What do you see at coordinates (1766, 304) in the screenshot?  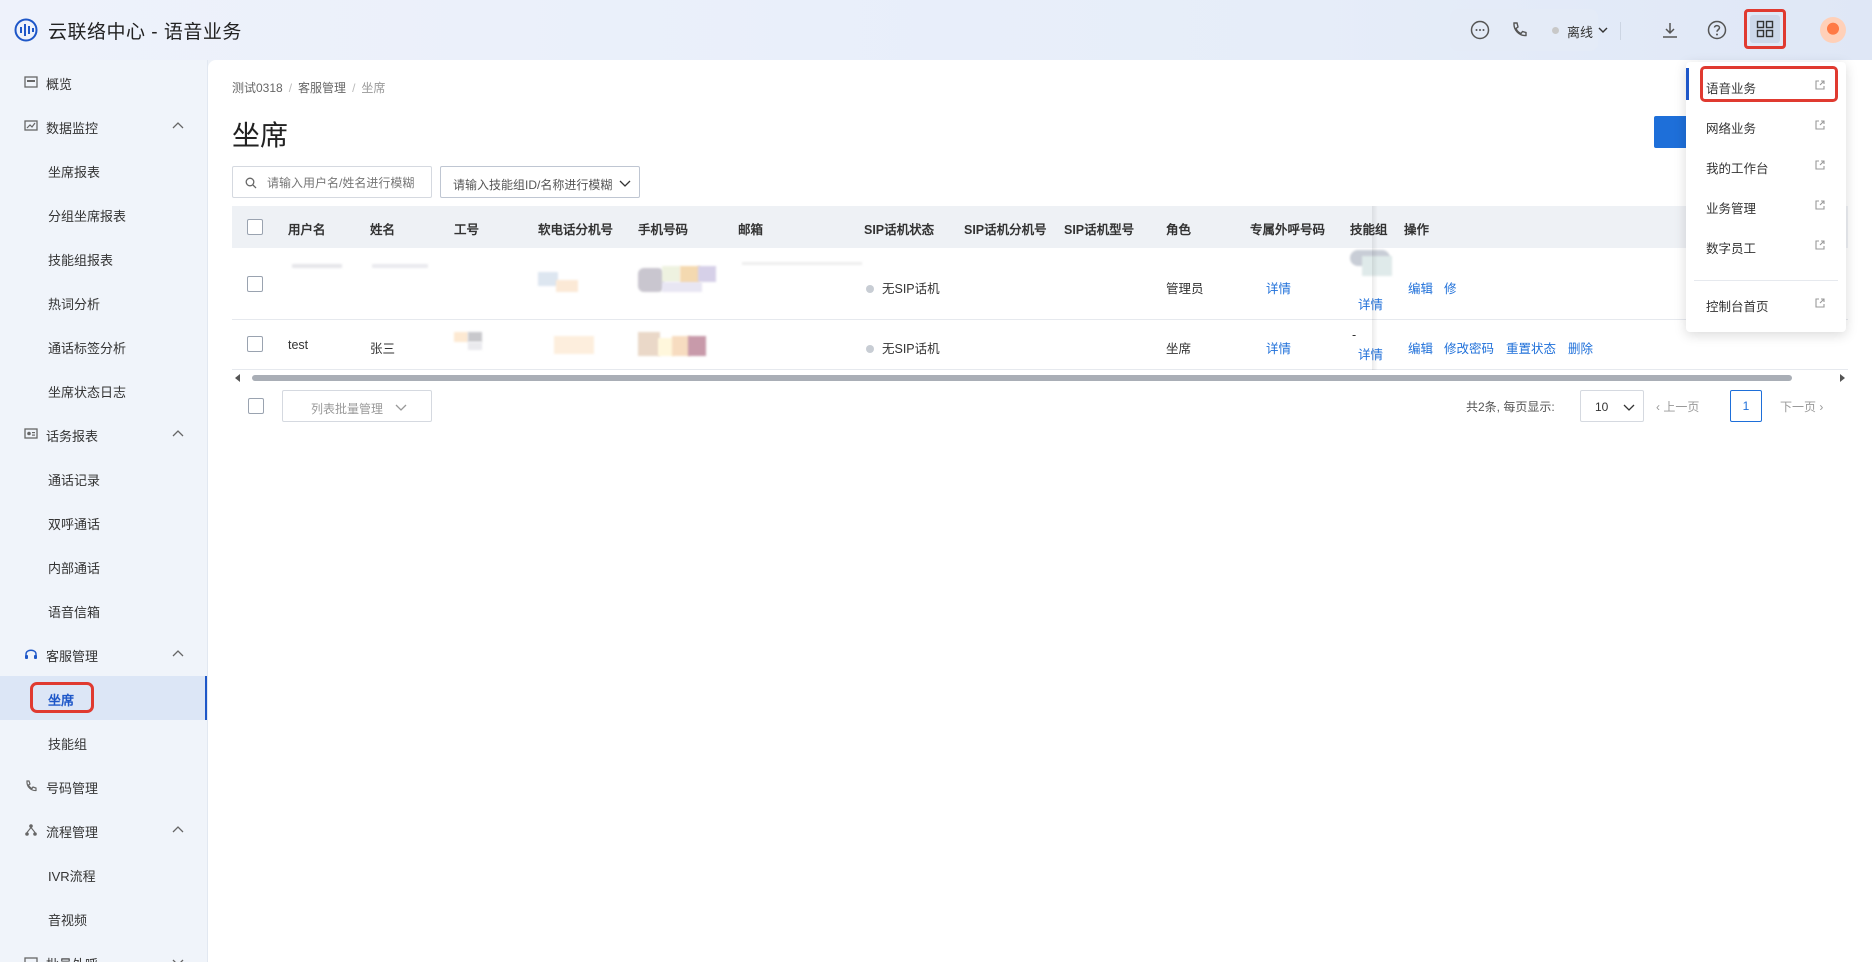 I see `menu-item-console-home: 控制台首页` at bounding box center [1766, 304].